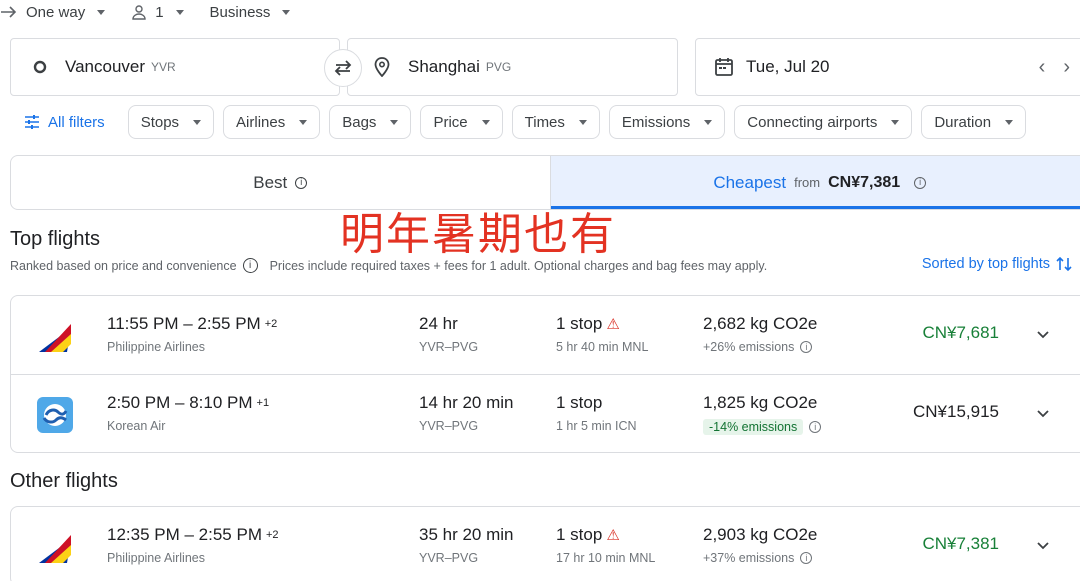  Describe the element at coordinates (466, 534) in the screenshot. I see `flight-duration: 35 hr 20 min` at that location.